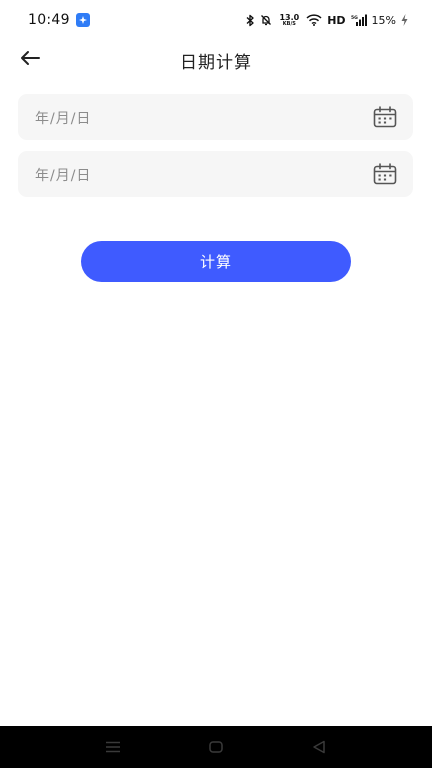 Image resolution: width=432 pixels, height=768 pixels. Describe the element at coordinates (216, 63) in the screenshot. I see `page-title: 日期计算` at that location.